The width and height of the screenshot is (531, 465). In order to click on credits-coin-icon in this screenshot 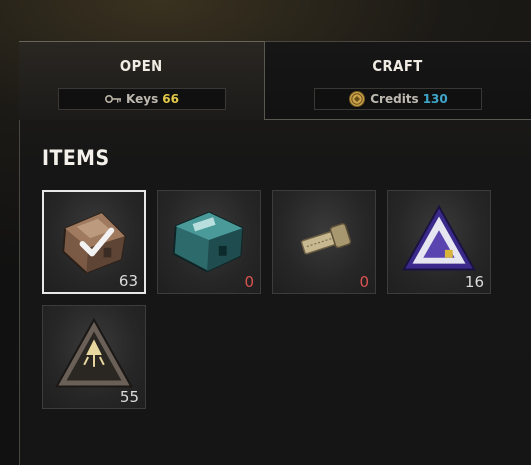, I will do `click(357, 99)`.